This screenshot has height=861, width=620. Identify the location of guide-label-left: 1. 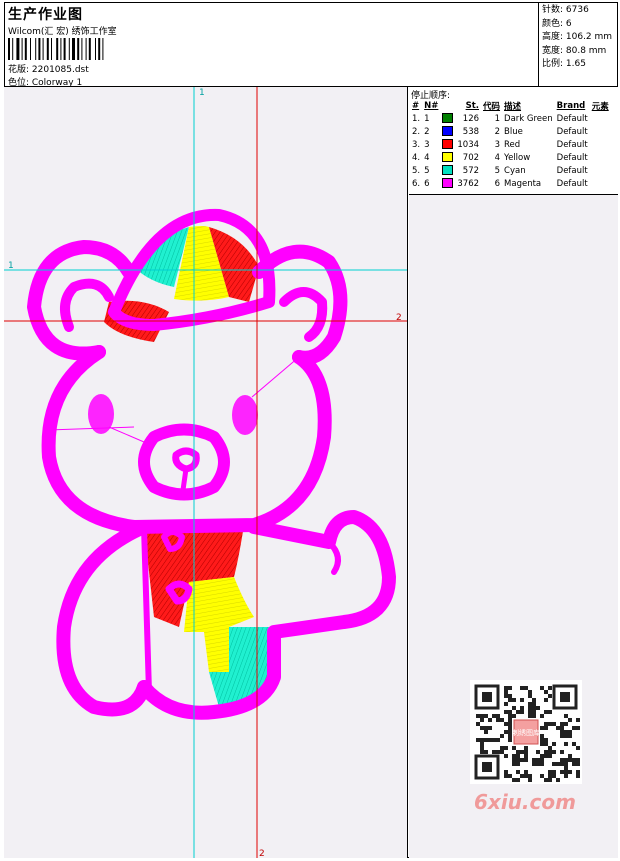
(11, 266).